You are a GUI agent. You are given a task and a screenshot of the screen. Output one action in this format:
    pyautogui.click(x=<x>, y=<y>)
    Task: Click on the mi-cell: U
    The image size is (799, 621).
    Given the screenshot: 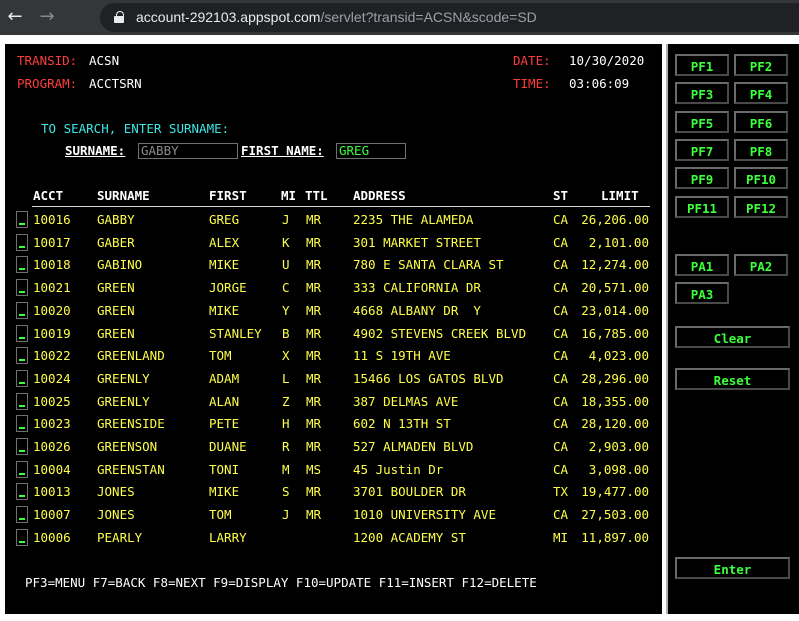 What is the action you would take?
    pyautogui.click(x=286, y=265)
    